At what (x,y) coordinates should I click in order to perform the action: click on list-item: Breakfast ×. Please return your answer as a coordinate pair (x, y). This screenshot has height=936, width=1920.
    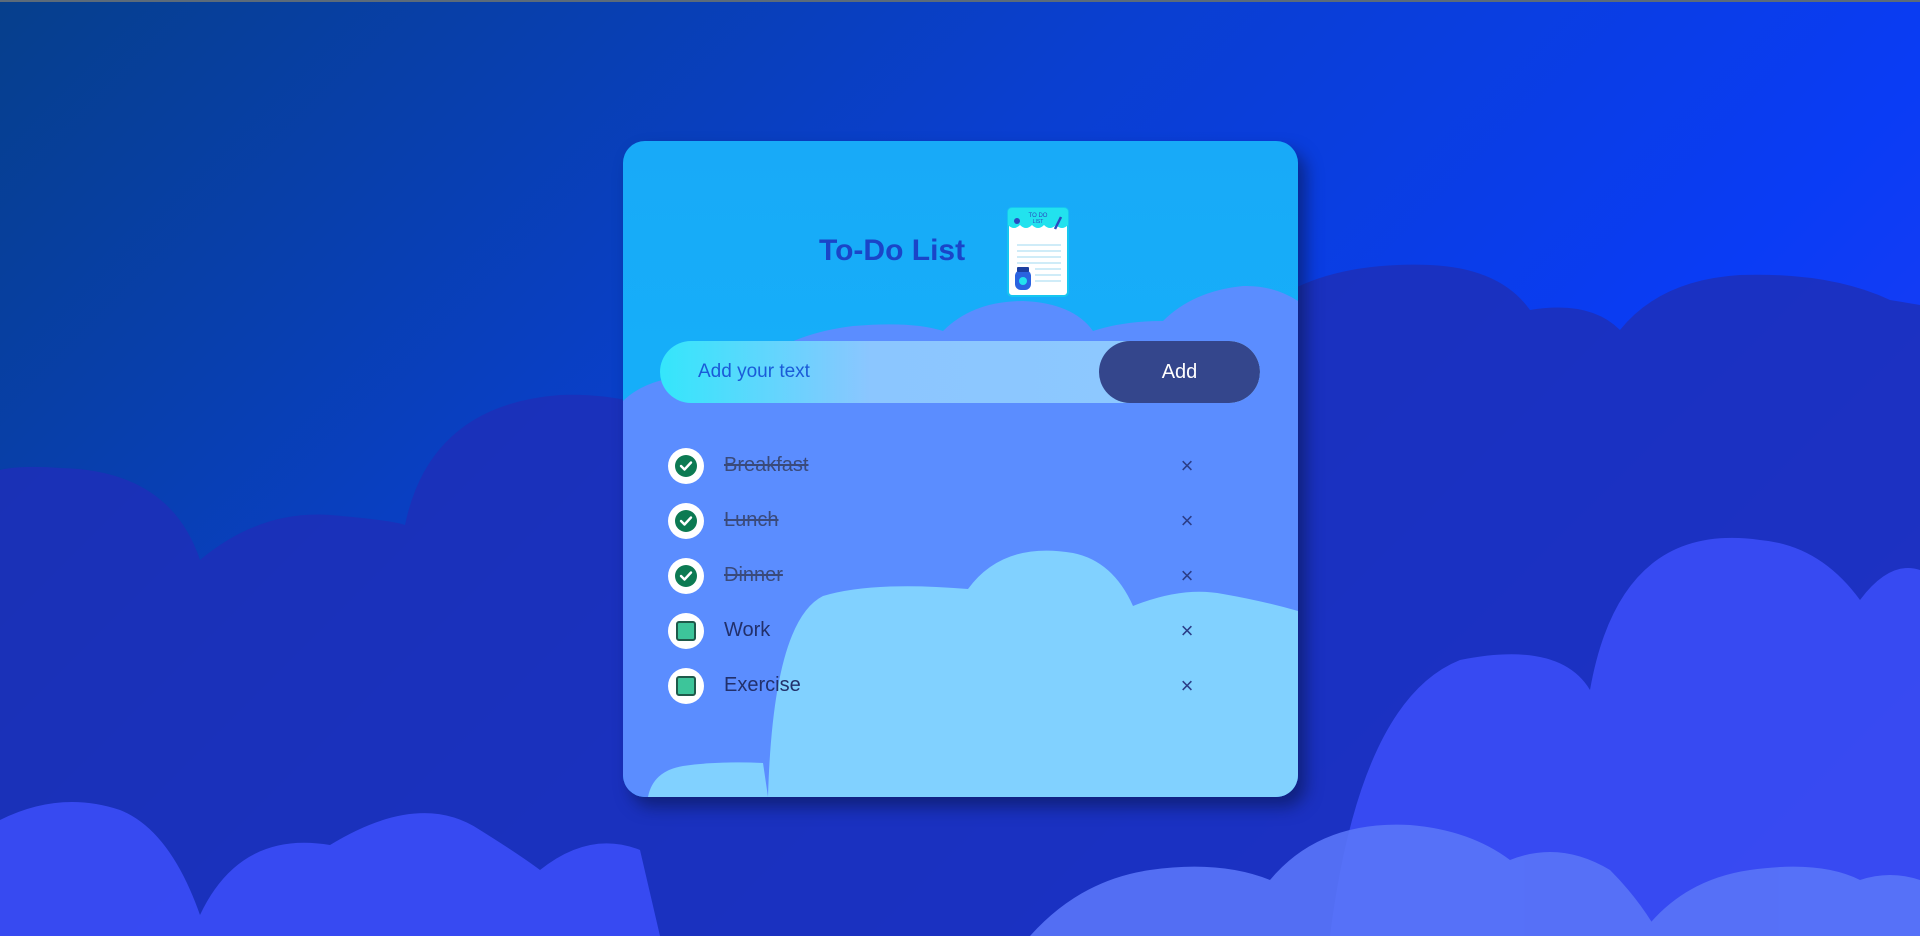
    Looking at the image, I should click on (958, 471).